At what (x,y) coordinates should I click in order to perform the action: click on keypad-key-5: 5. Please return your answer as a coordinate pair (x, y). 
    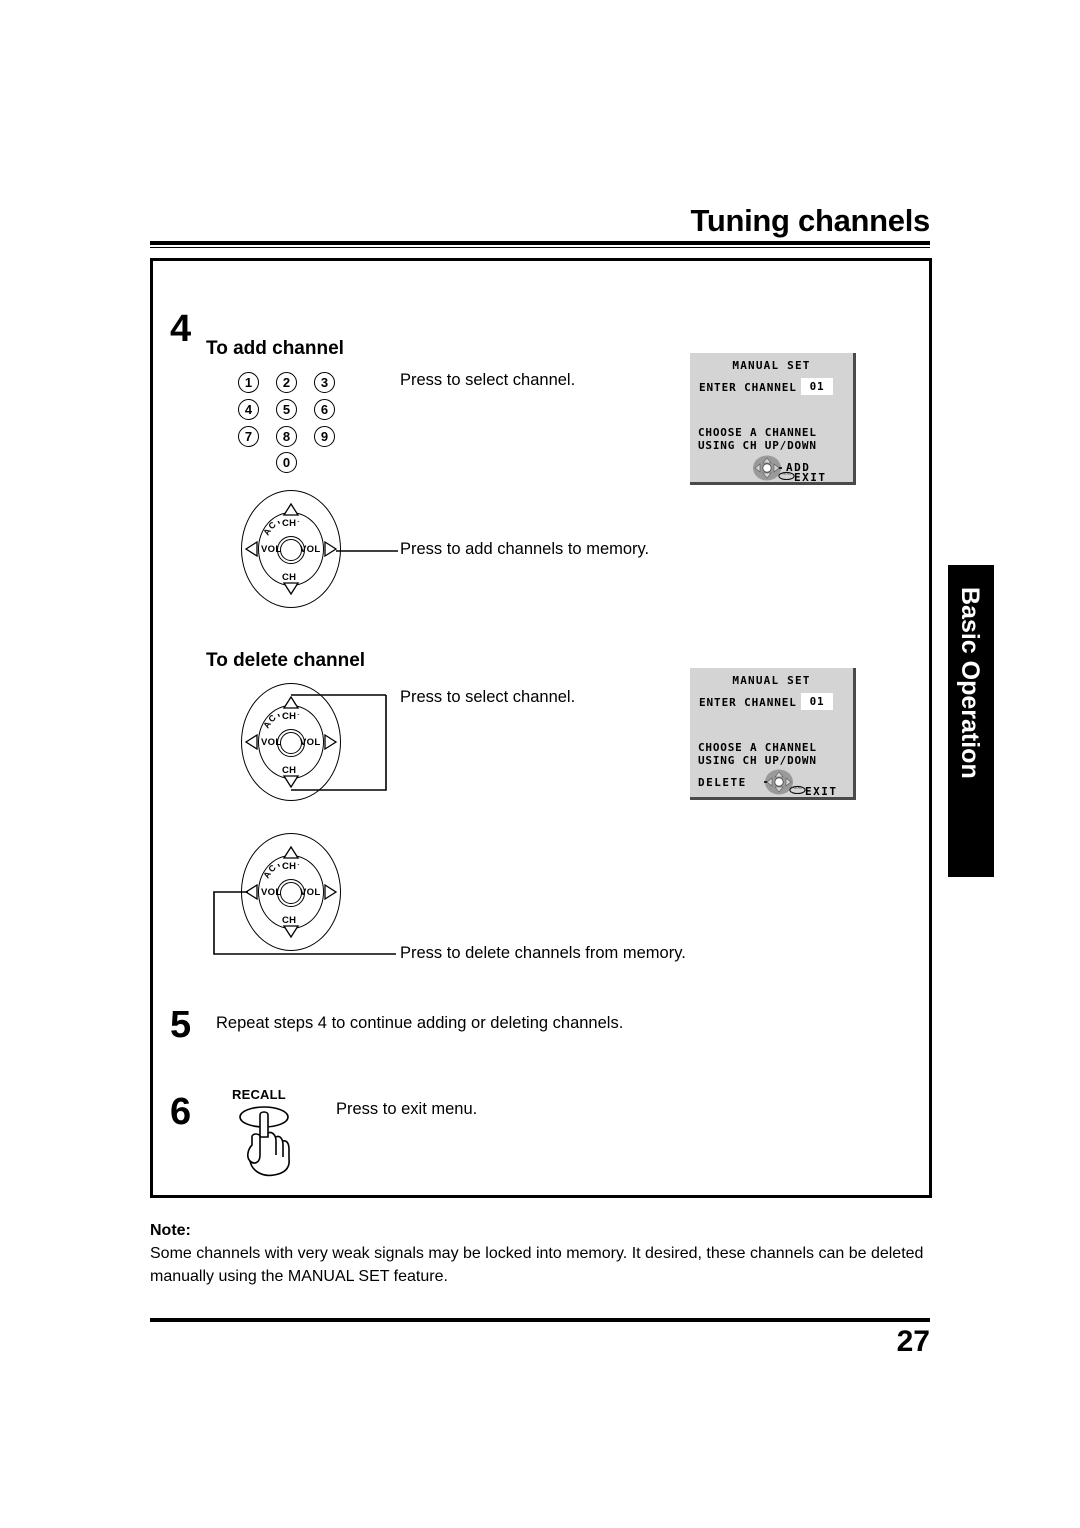
    Looking at the image, I should click on (286, 409).